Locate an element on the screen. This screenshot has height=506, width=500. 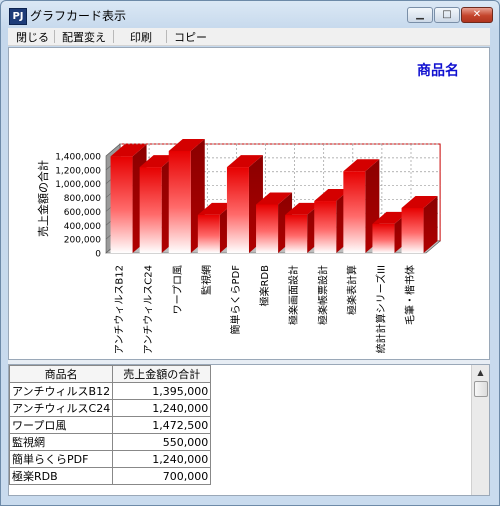
product-cell: ワープロ風 is located at coordinates (61, 425).